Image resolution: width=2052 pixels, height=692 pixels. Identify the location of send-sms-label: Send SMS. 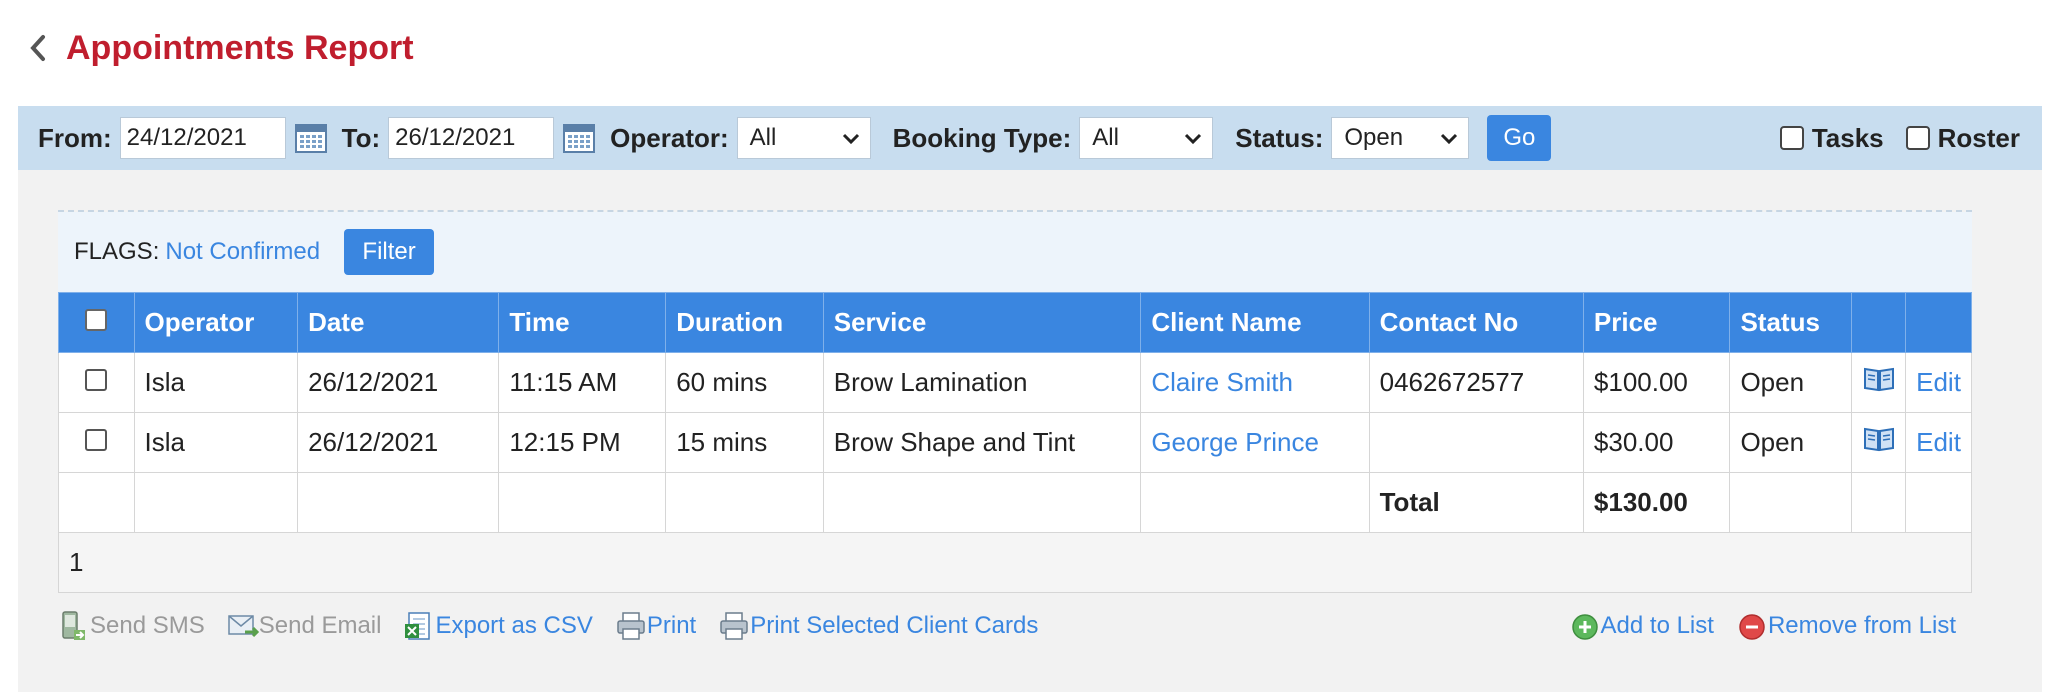
(147, 625).